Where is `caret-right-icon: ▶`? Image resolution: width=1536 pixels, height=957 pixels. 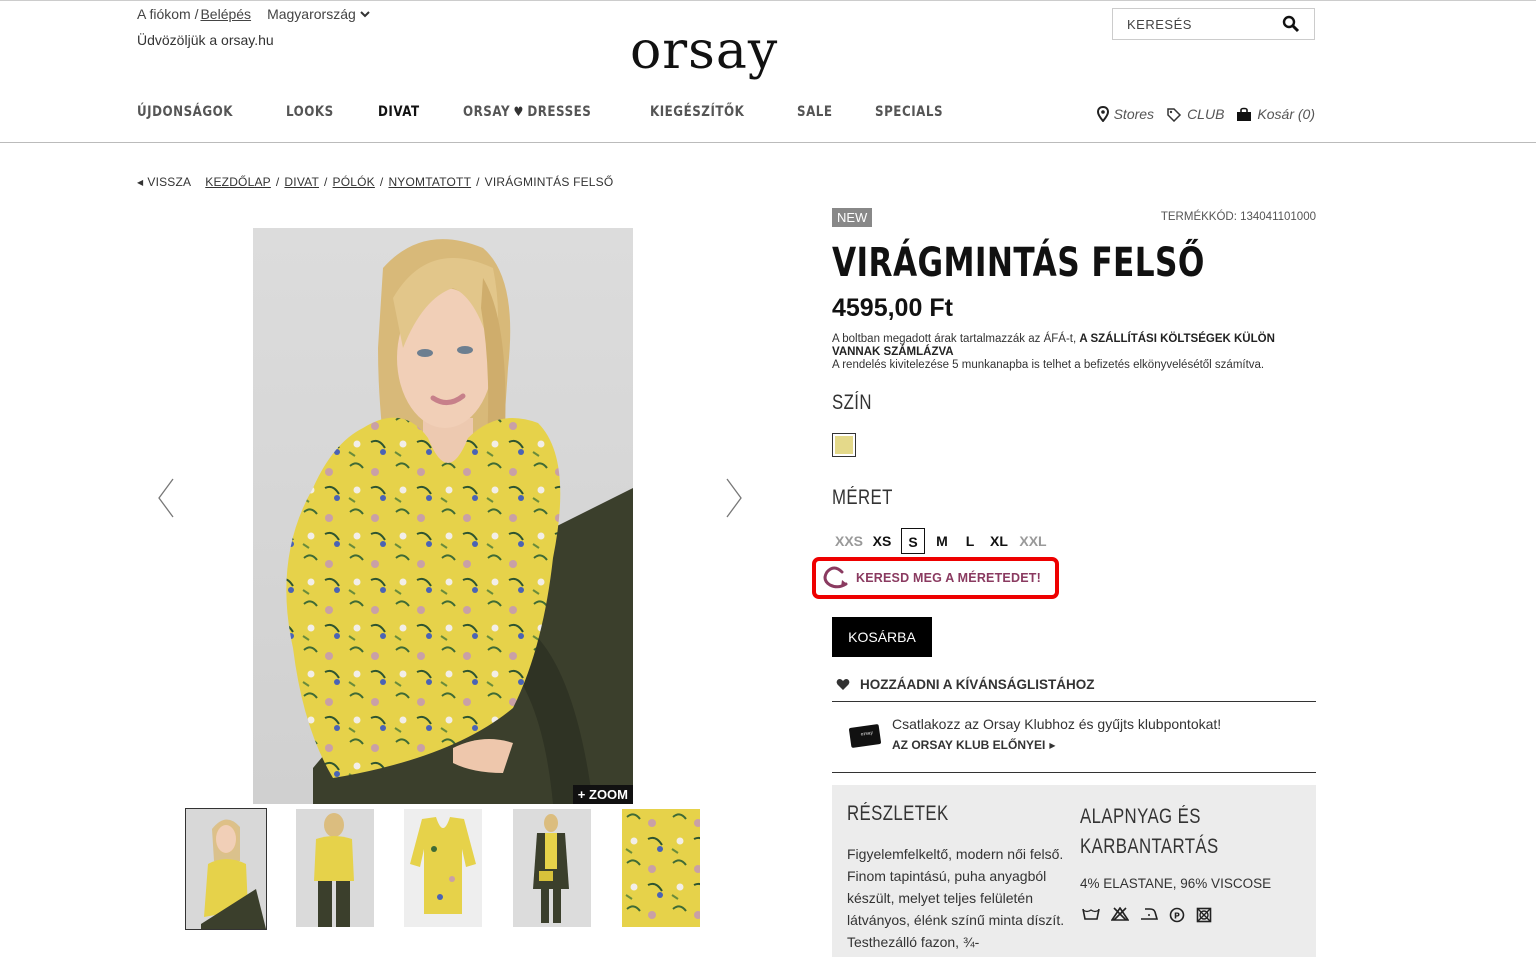 caret-right-icon: ▶ is located at coordinates (1052, 745).